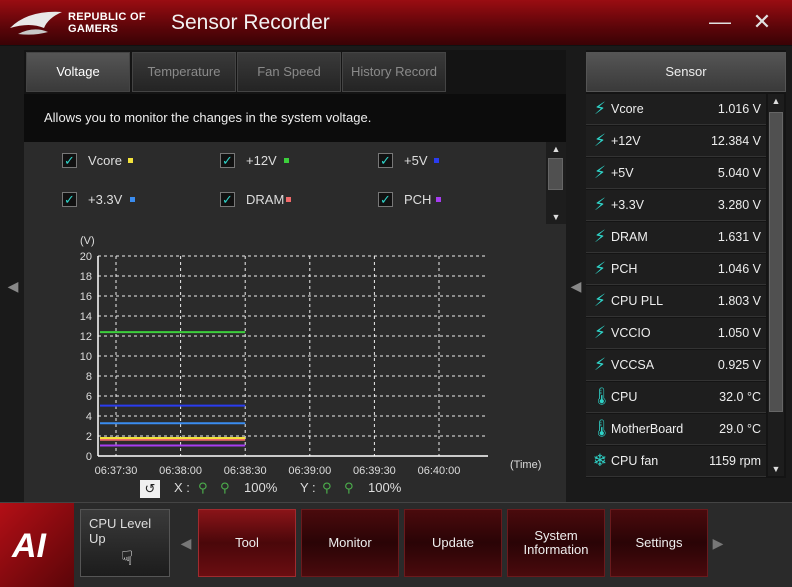 This screenshot has width=792, height=587. What do you see at coordinates (374, 471) in the screenshot?
I see `x-tick-label: 06:39:30` at bounding box center [374, 471].